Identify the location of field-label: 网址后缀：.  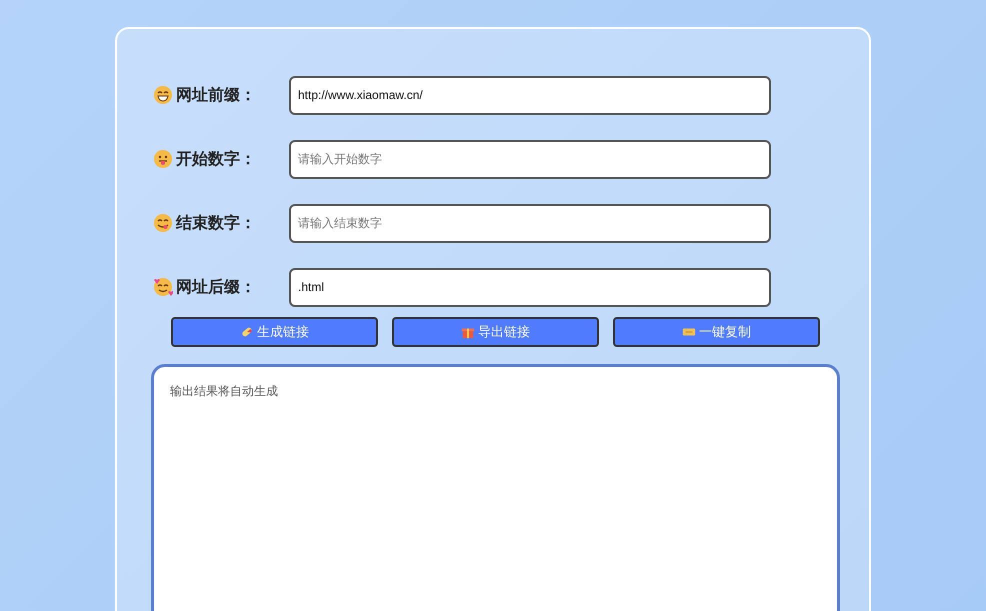
(216, 287).